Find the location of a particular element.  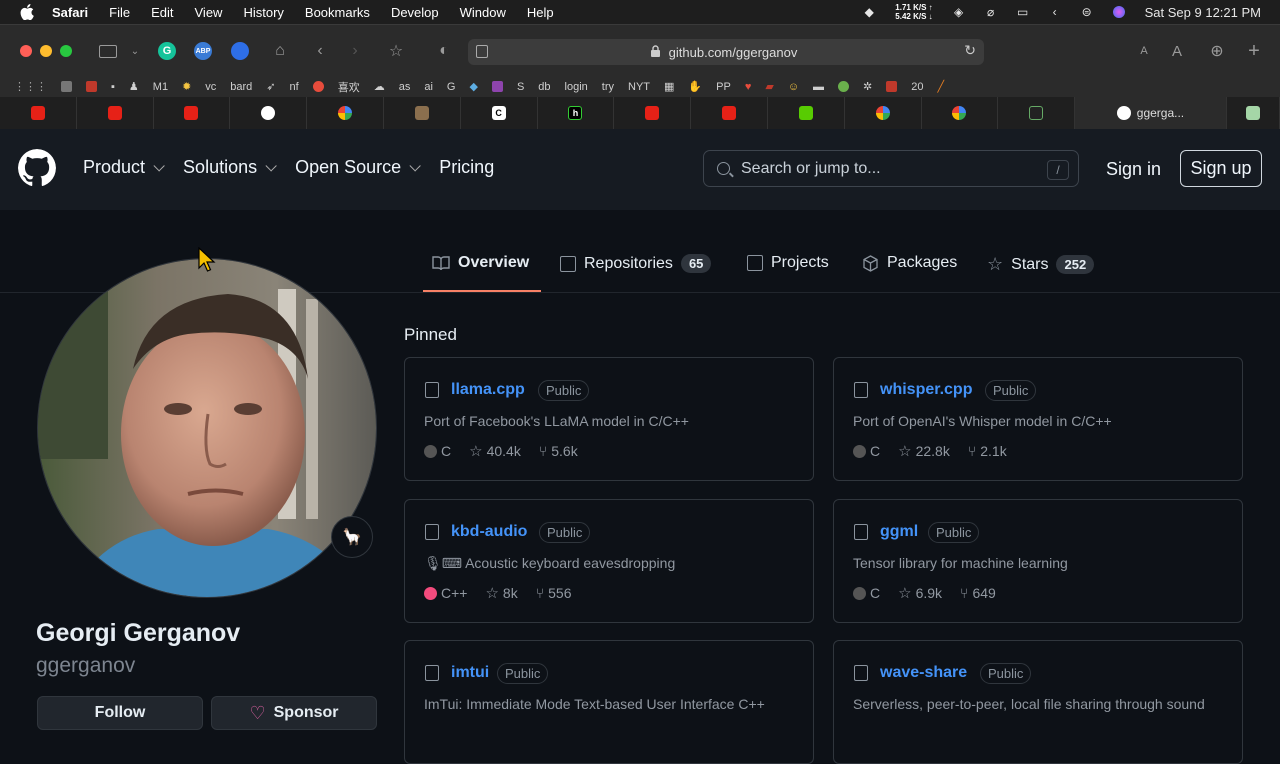

tab-pen-site is located at coordinates (1037, 113).